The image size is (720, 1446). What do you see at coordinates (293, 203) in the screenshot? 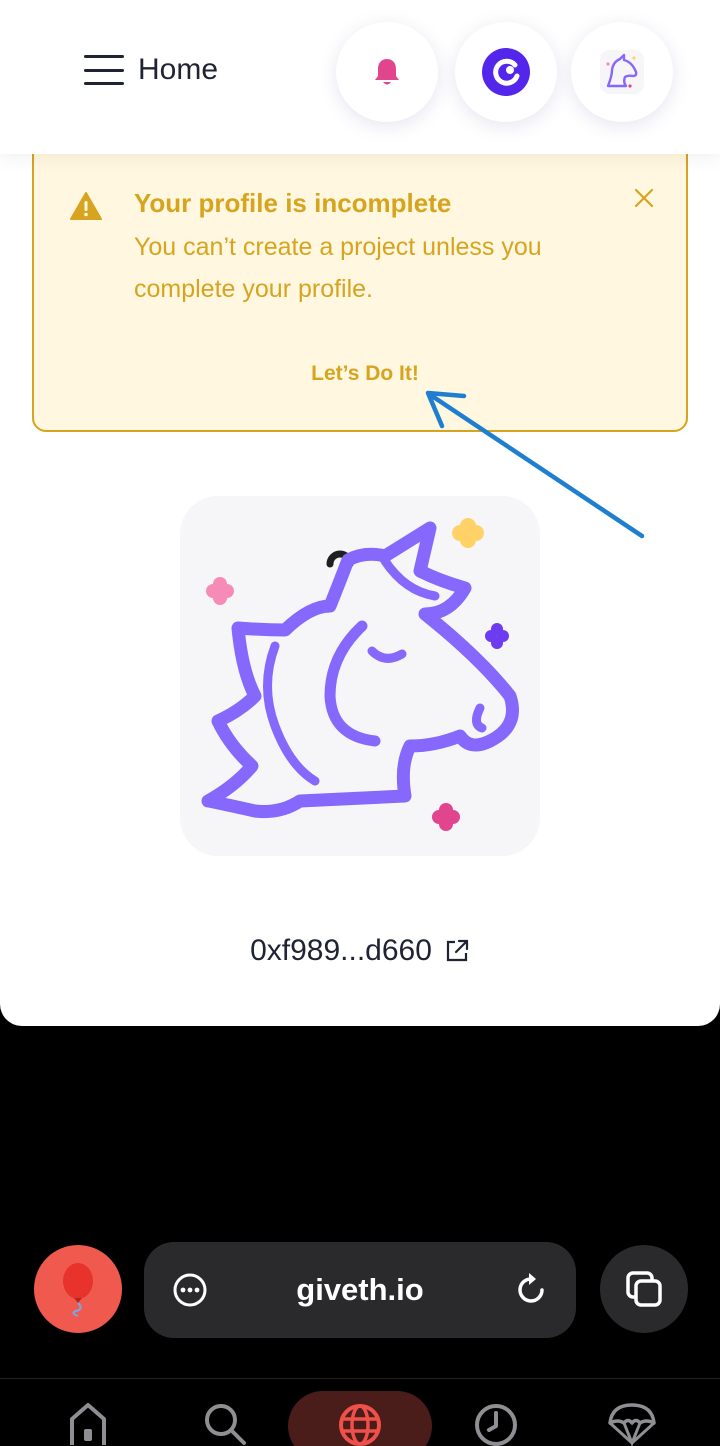
I see `banner-title: Your profile is incomplete` at bounding box center [293, 203].